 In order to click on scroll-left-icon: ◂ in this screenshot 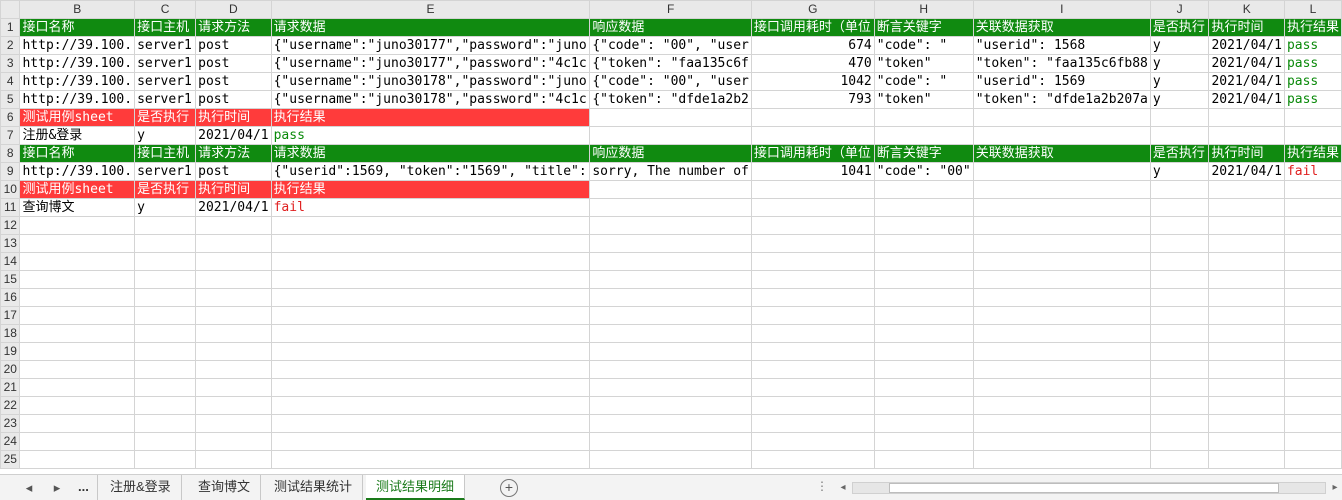, I will do `click(843, 488)`.